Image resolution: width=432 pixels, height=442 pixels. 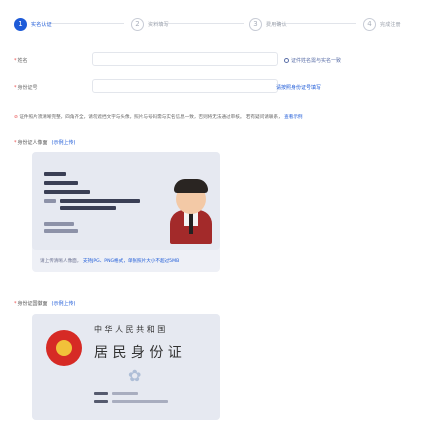 What do you see at coordinates (32, 304) in the screenshot?
I see `back-title: 身份证国徽面` at bounding box center [32, 304].